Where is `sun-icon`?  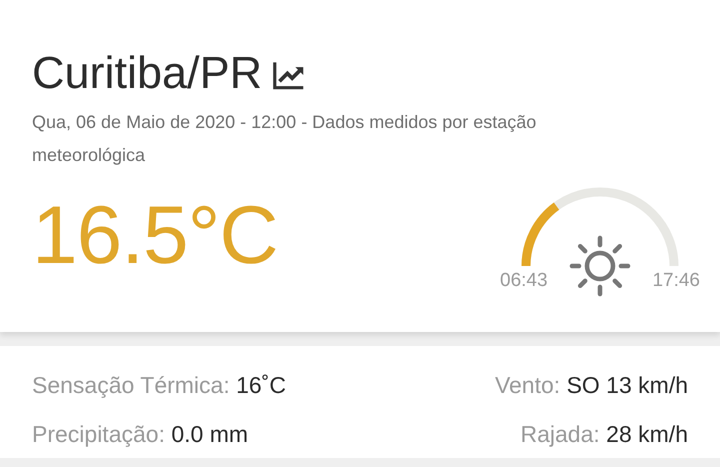
sun-icon is located at coordinates (600, 266).